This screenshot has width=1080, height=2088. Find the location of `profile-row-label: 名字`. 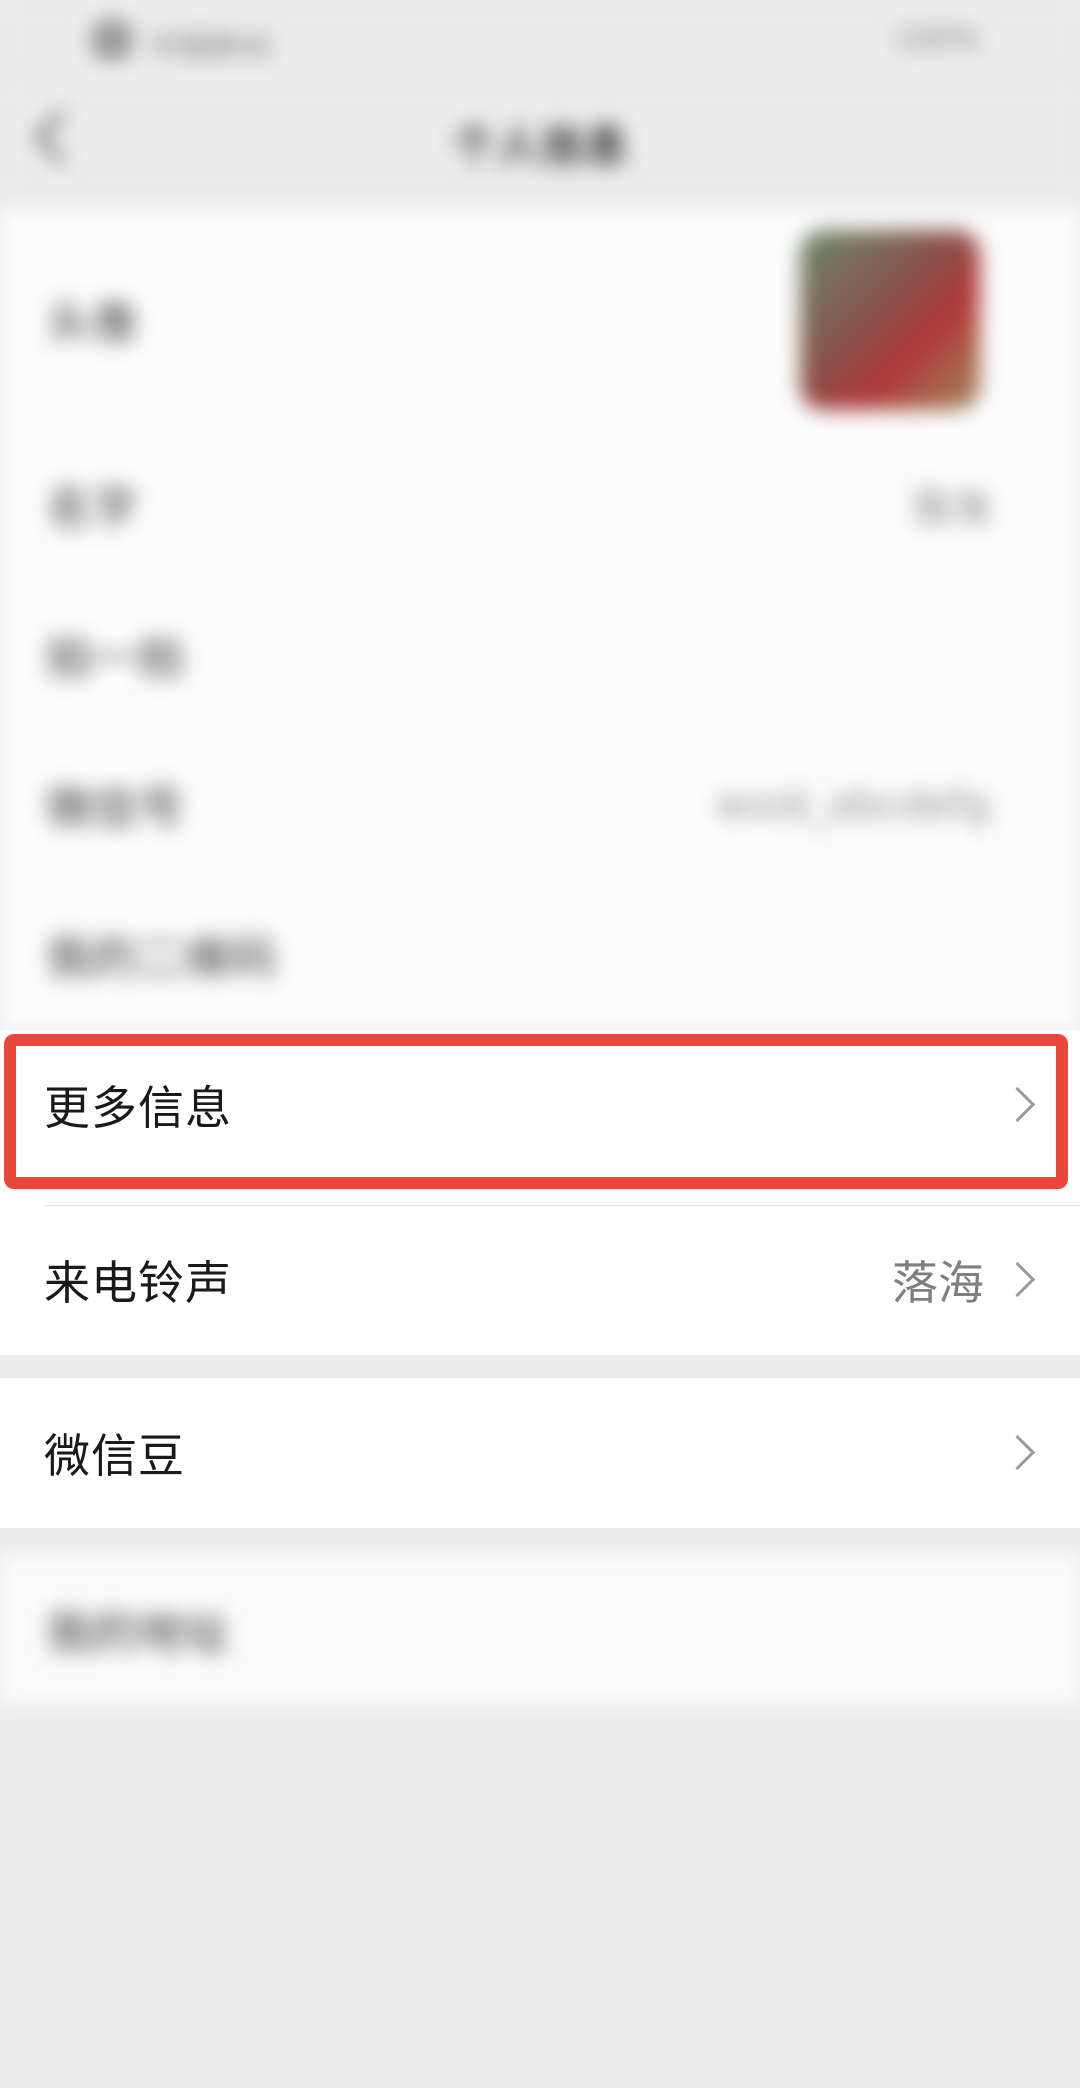

profile-row-label: 名字 is located at coordinates (92, 508).